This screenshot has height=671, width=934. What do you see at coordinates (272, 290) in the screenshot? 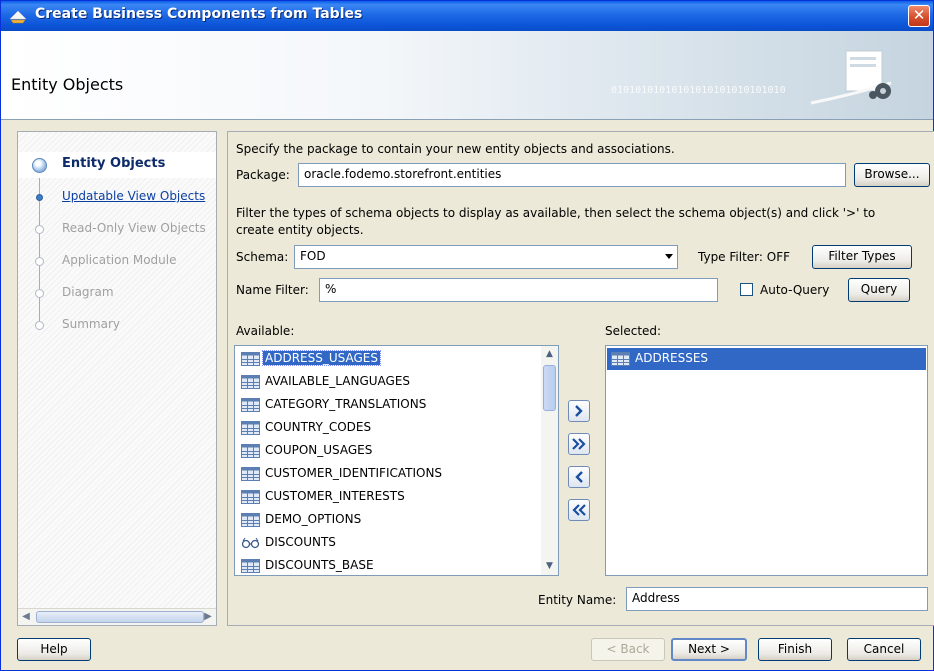
I see `name-filter-label: Name Filter:` at bounding box center [272, 290].